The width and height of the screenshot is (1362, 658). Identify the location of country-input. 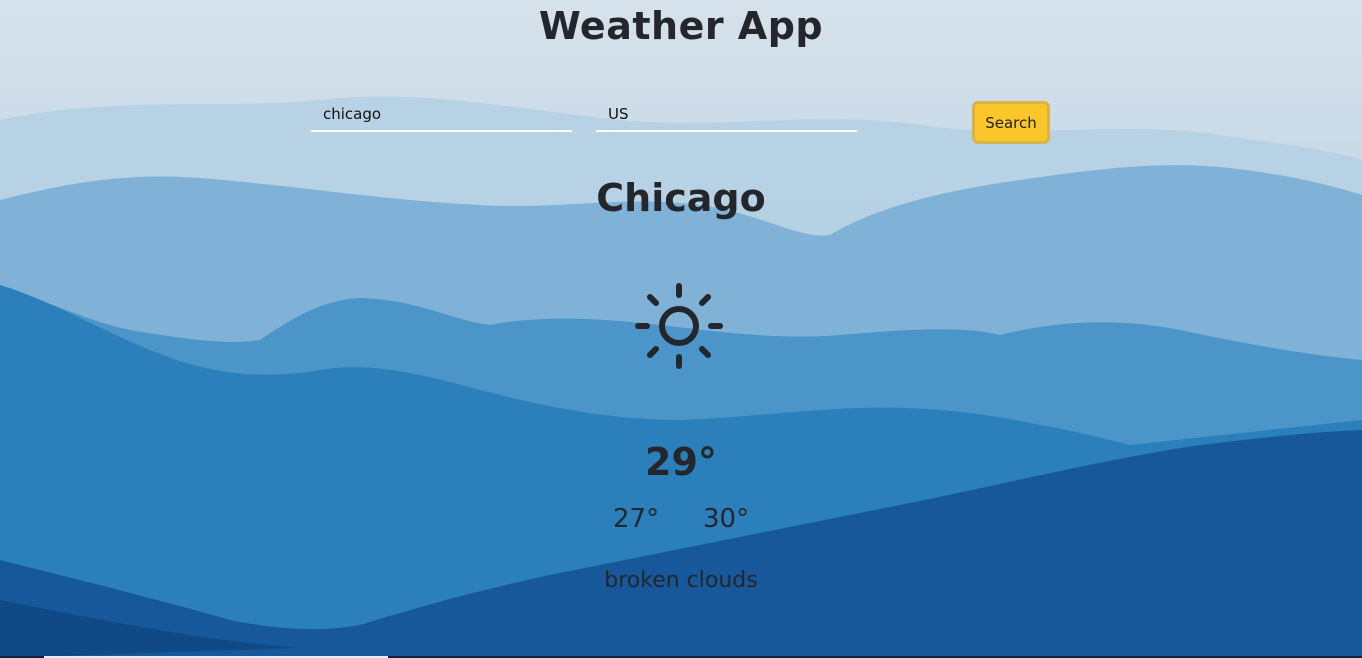
(726, 114).